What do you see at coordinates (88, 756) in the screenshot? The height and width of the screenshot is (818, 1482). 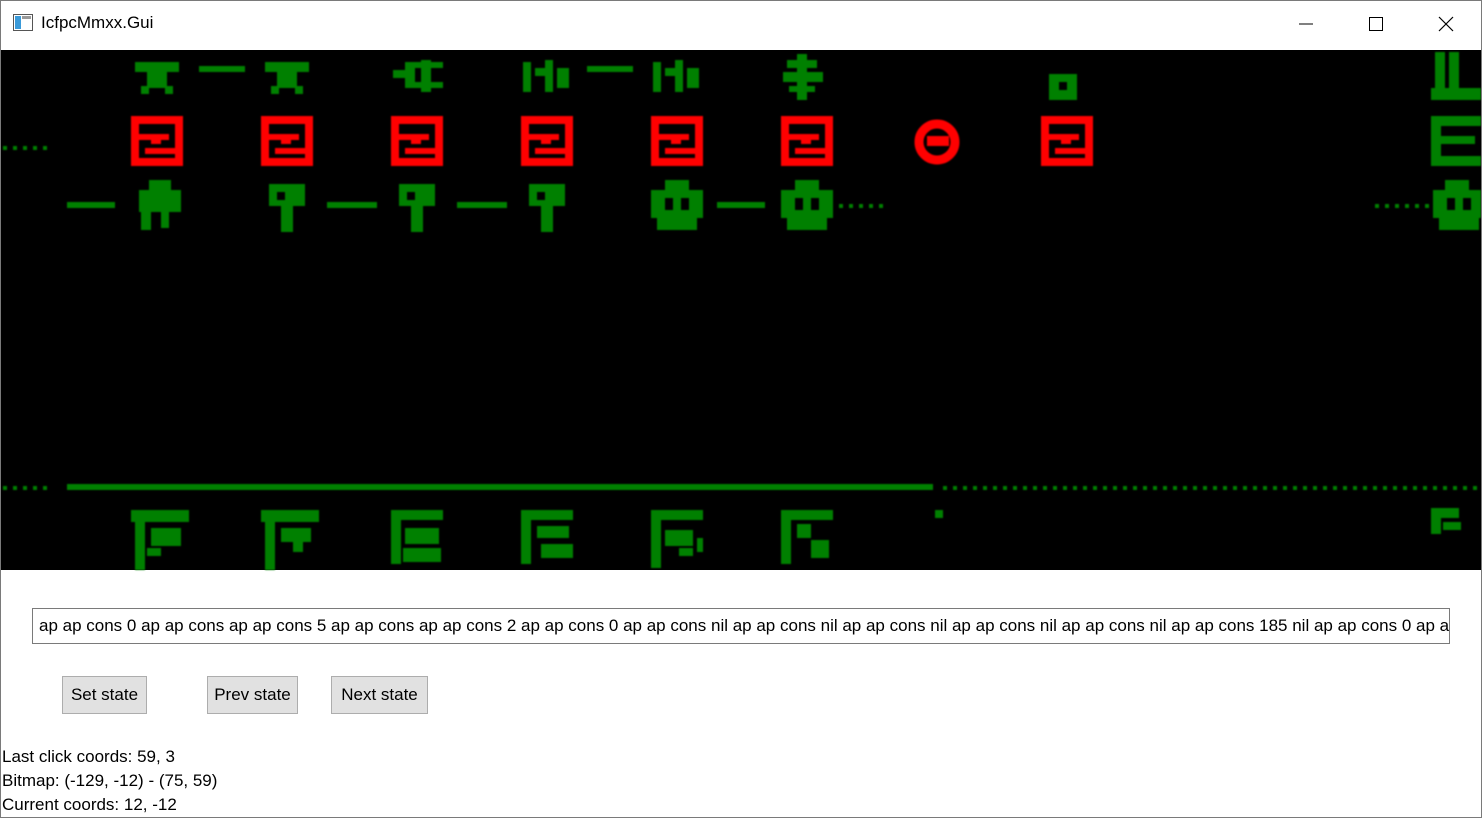 I see `last-click-coords: Last click coords: 59, 3` at bounding box center [88, 756].